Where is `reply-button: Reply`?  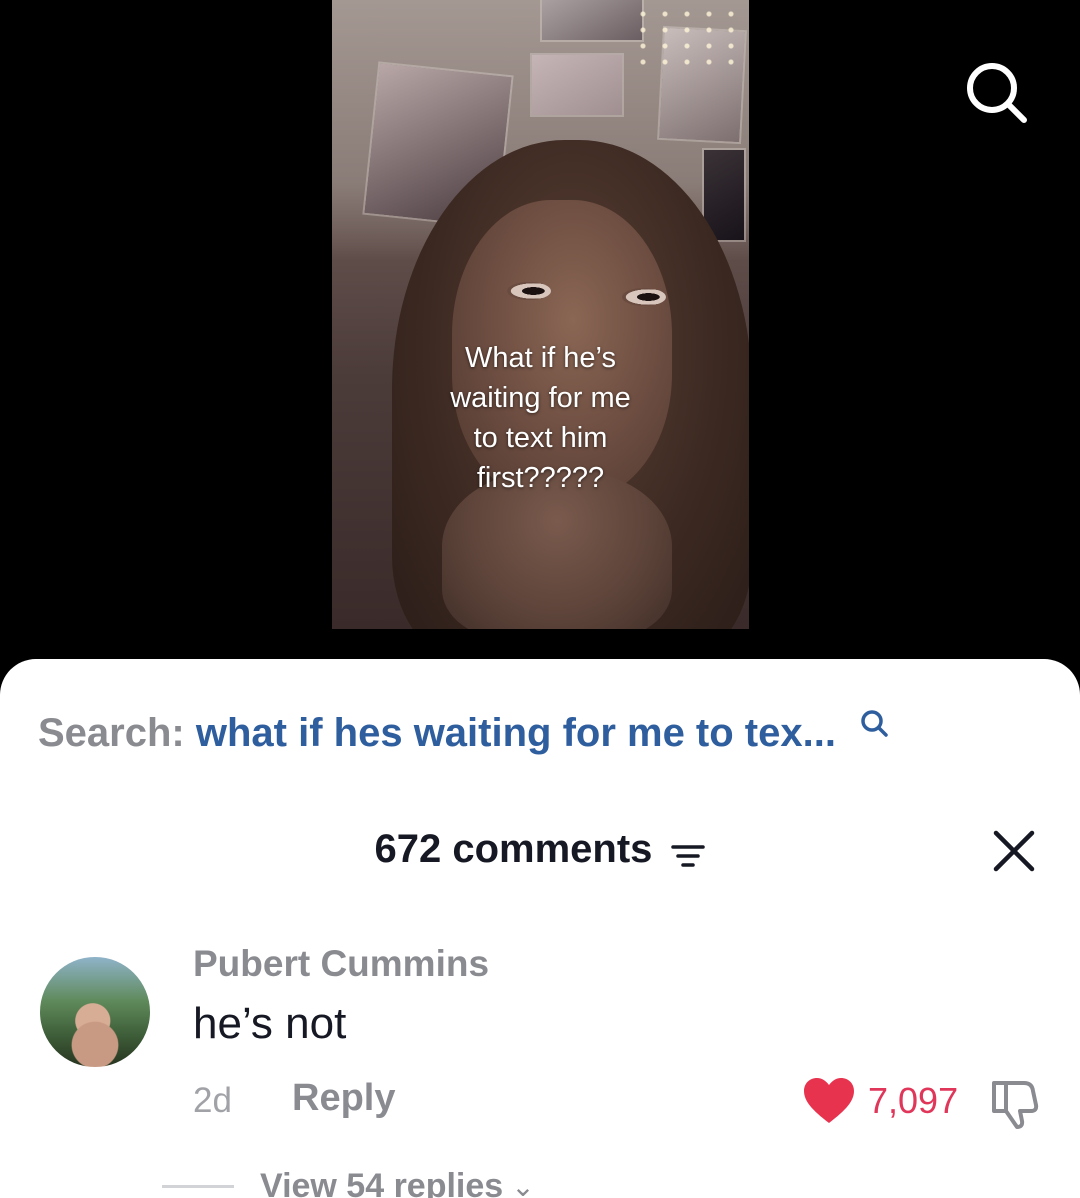
reply-button: Reply is located at coordinates (343, 1098).